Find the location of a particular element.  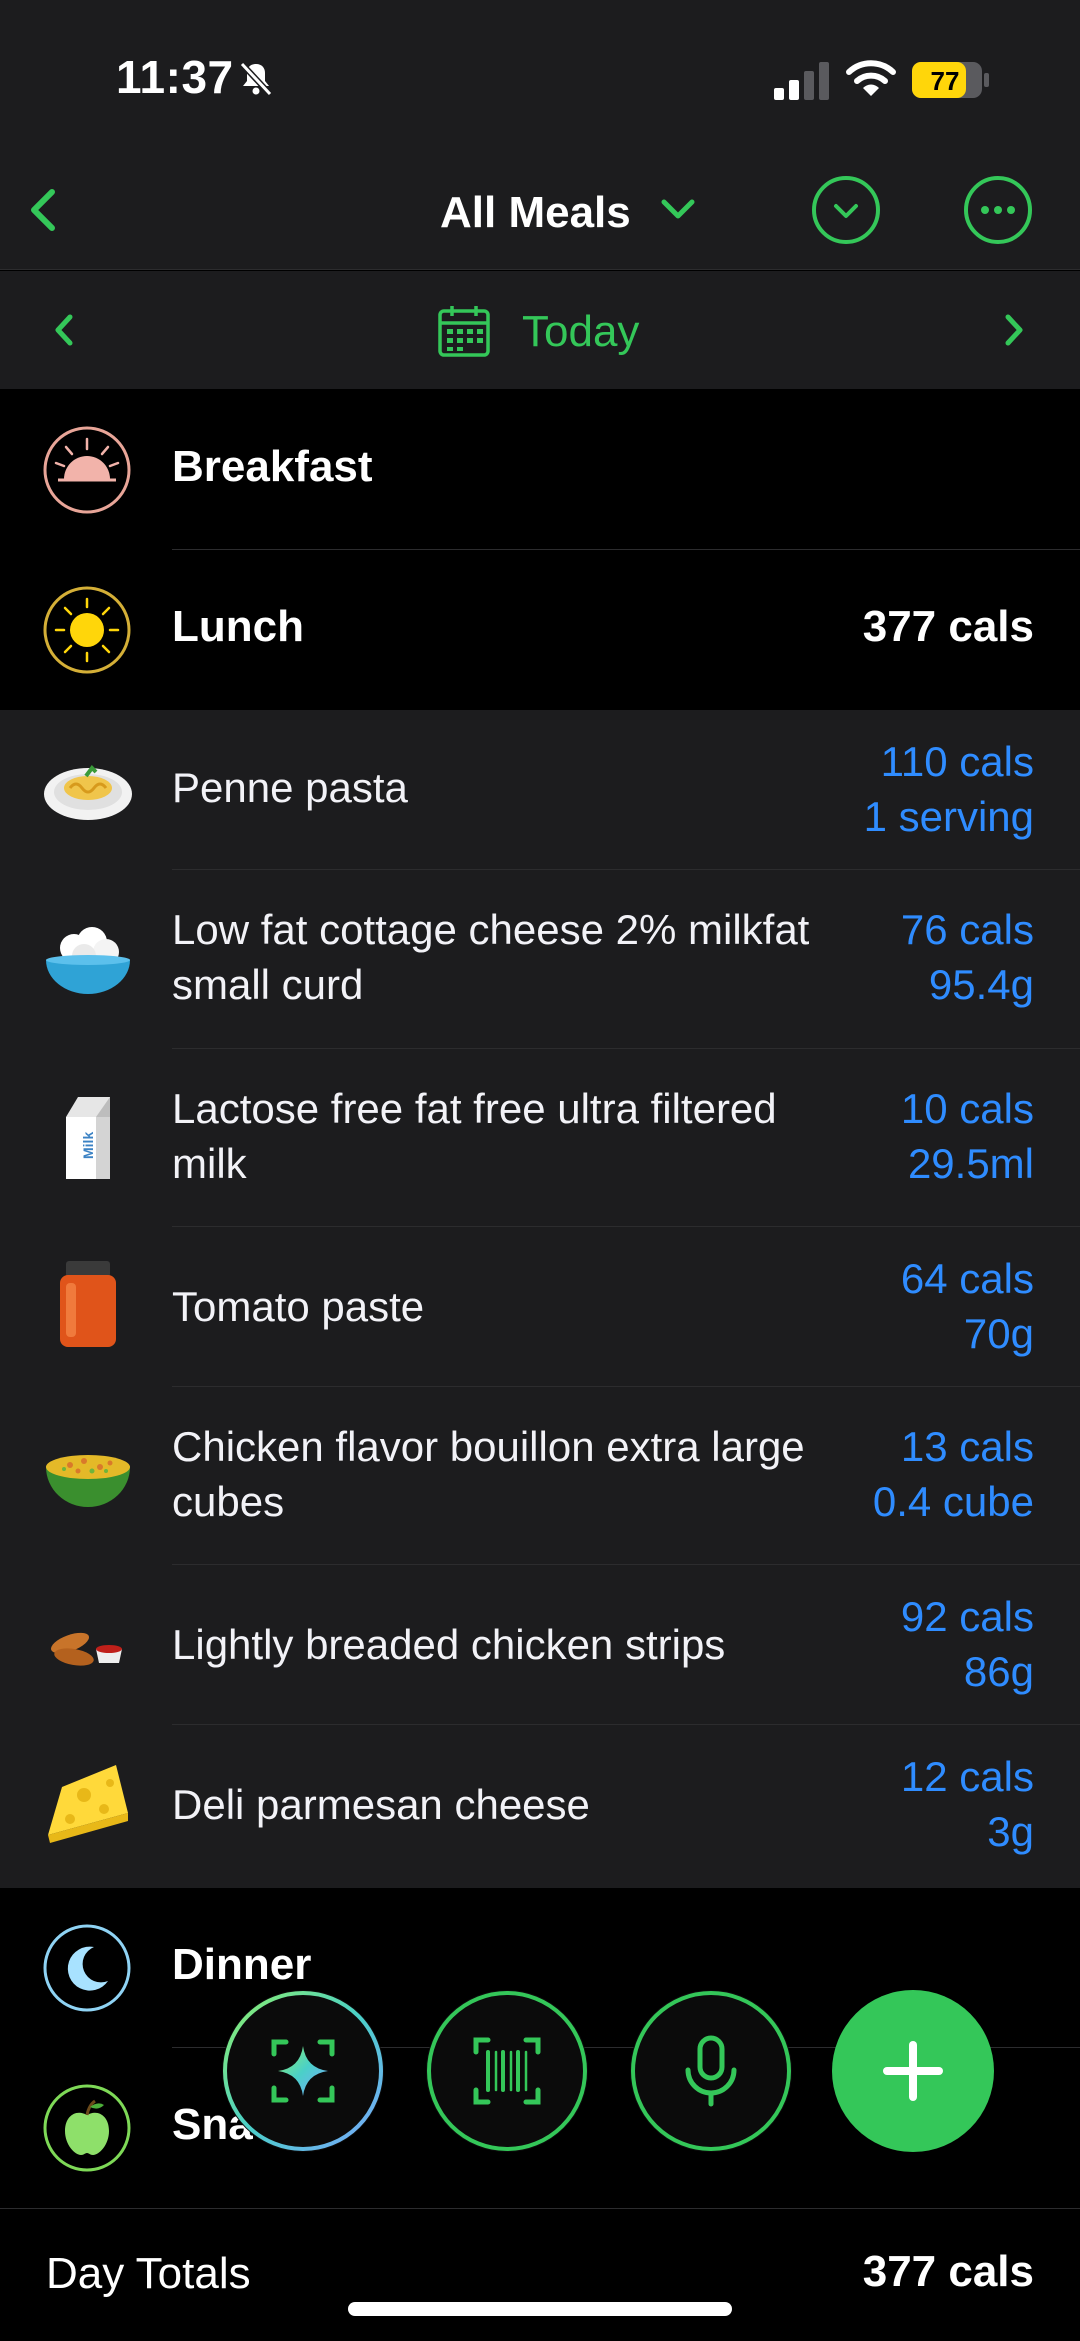

chicken-strips-icon is located at coordinates (86, 1649).